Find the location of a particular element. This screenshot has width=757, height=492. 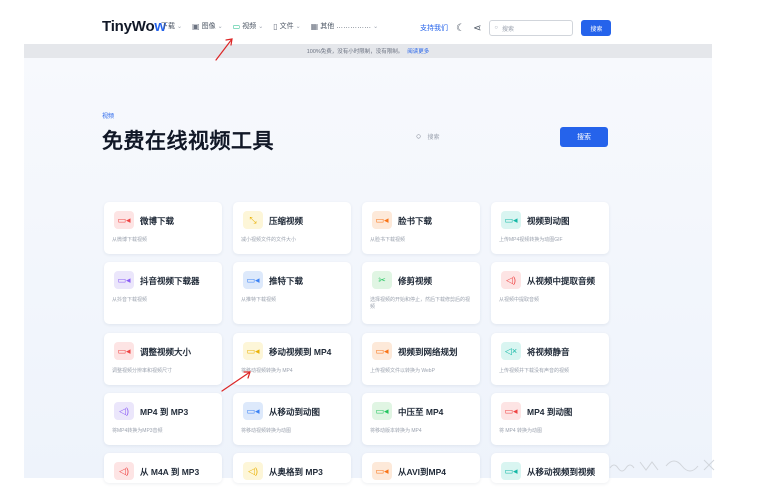

tool-desc: 减小视频文件的文件大小 is located at coordinates (269, 240).